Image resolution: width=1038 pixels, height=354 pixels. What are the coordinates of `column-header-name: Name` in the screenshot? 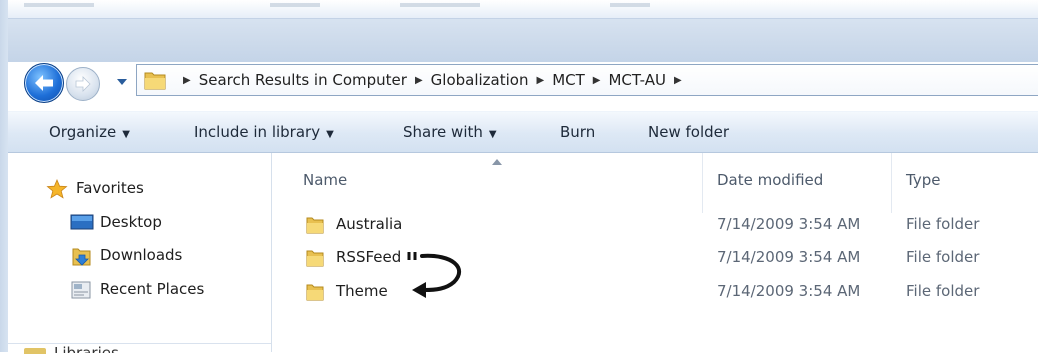 It's located at (325, 180).